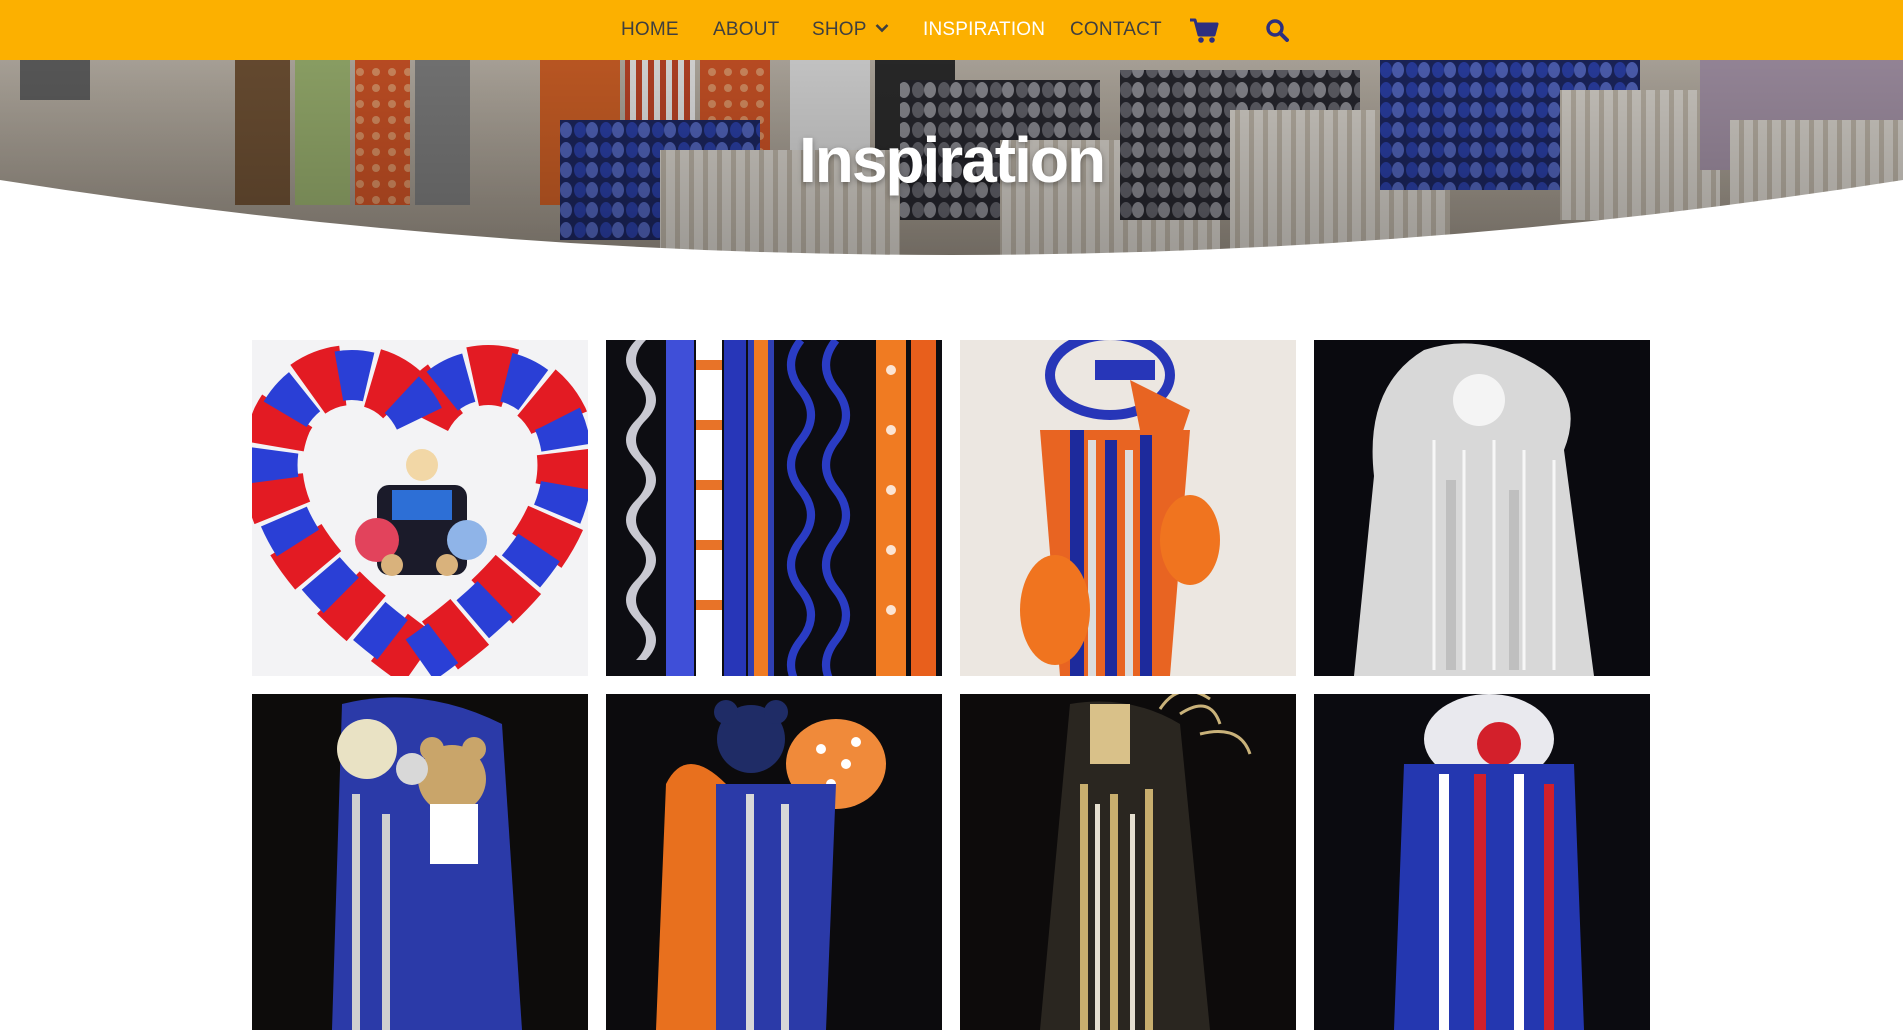  Describe the element at coordinates (1277, 30) in the screenshot. I see `search-icon` at that location.